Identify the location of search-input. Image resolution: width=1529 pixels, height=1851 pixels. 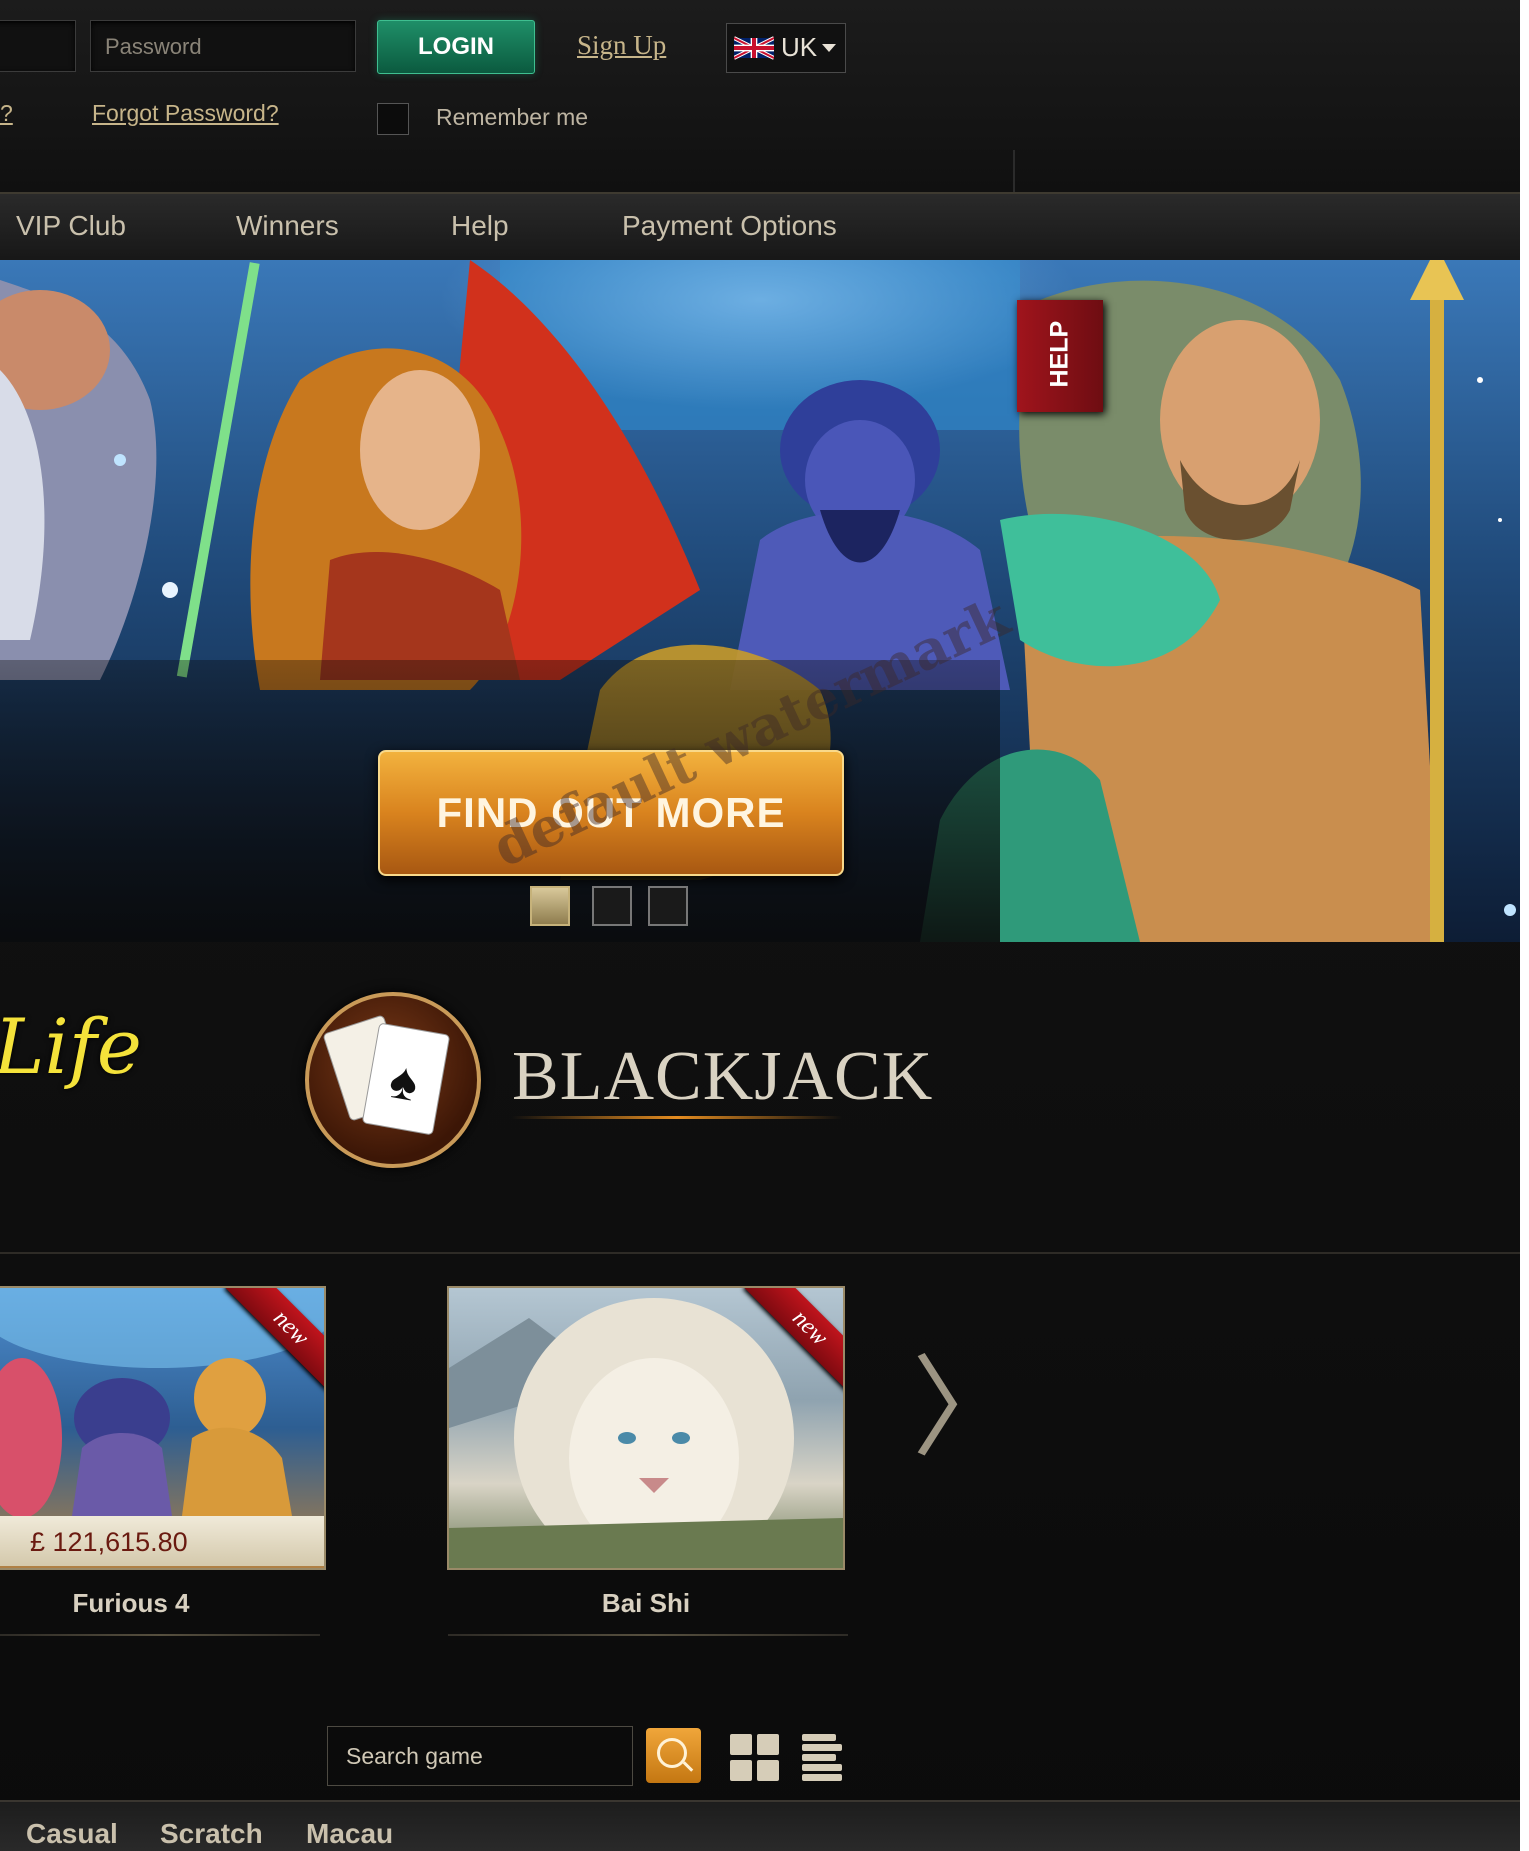
(478, 1756).